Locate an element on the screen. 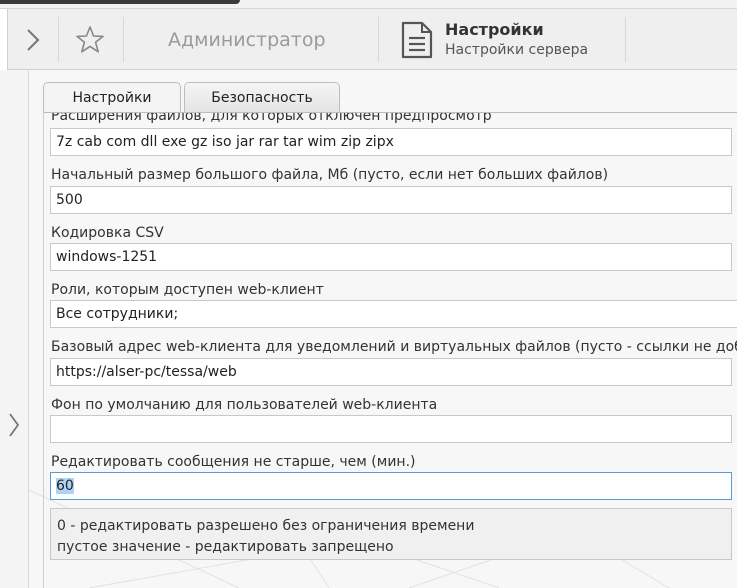 This screenshot has width=737, height=588. csv-encoding-field: windows-1251 is located at coordinates (391, 257).